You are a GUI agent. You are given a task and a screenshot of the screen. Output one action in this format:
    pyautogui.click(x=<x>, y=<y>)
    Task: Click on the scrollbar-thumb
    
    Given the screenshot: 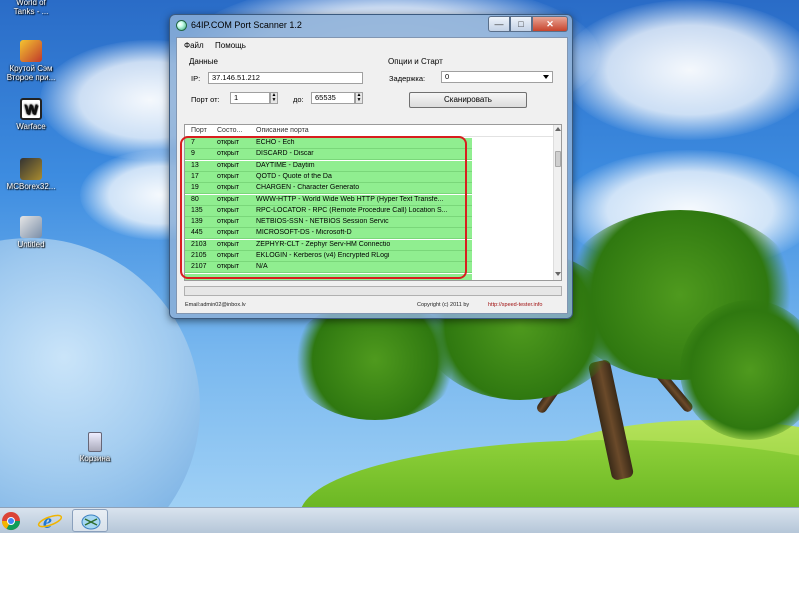 What is the action you would take?
    pyautogui.click(x=558, y=159)
    